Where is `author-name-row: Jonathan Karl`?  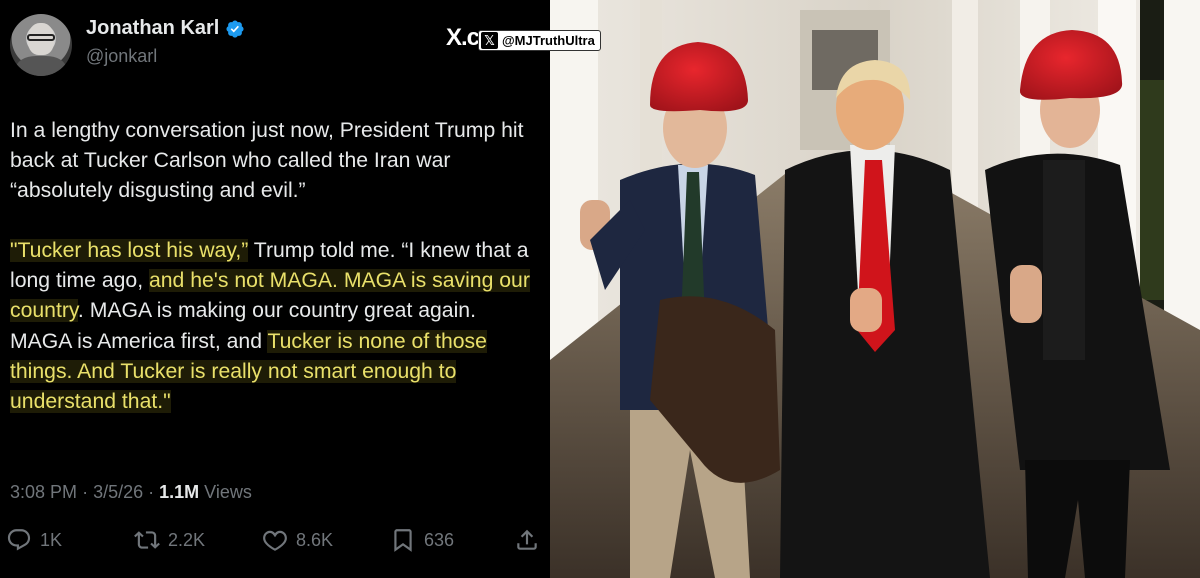 author-name-row: Jonathan Karl is located at coordinates (165, 28).